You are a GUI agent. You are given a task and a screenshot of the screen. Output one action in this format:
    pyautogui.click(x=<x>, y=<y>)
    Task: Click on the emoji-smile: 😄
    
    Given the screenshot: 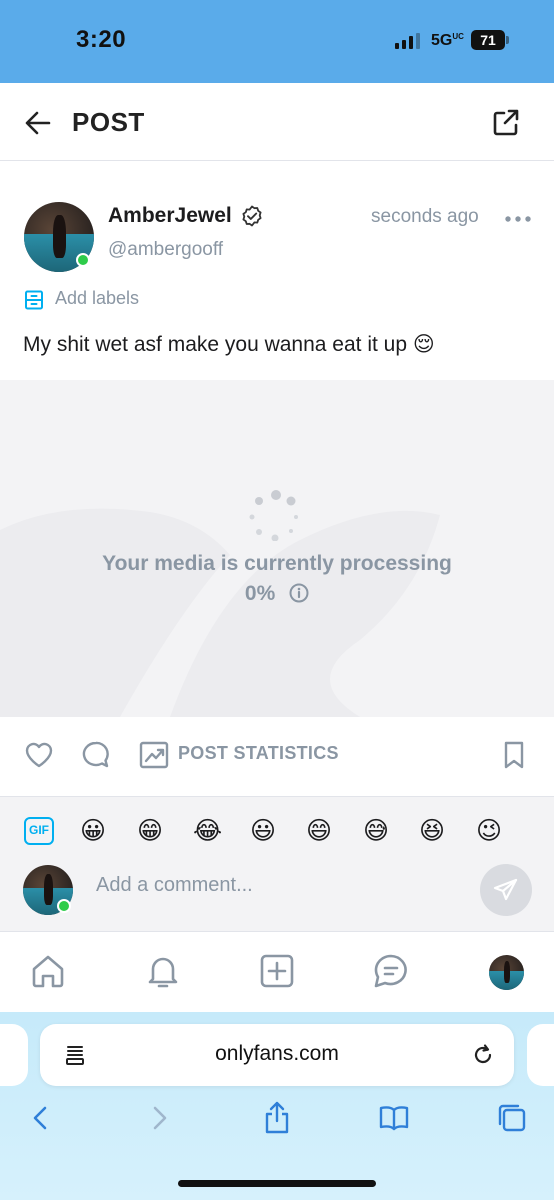 What is the action you would take?
    pyautogui.click(x=319, y=831)
    